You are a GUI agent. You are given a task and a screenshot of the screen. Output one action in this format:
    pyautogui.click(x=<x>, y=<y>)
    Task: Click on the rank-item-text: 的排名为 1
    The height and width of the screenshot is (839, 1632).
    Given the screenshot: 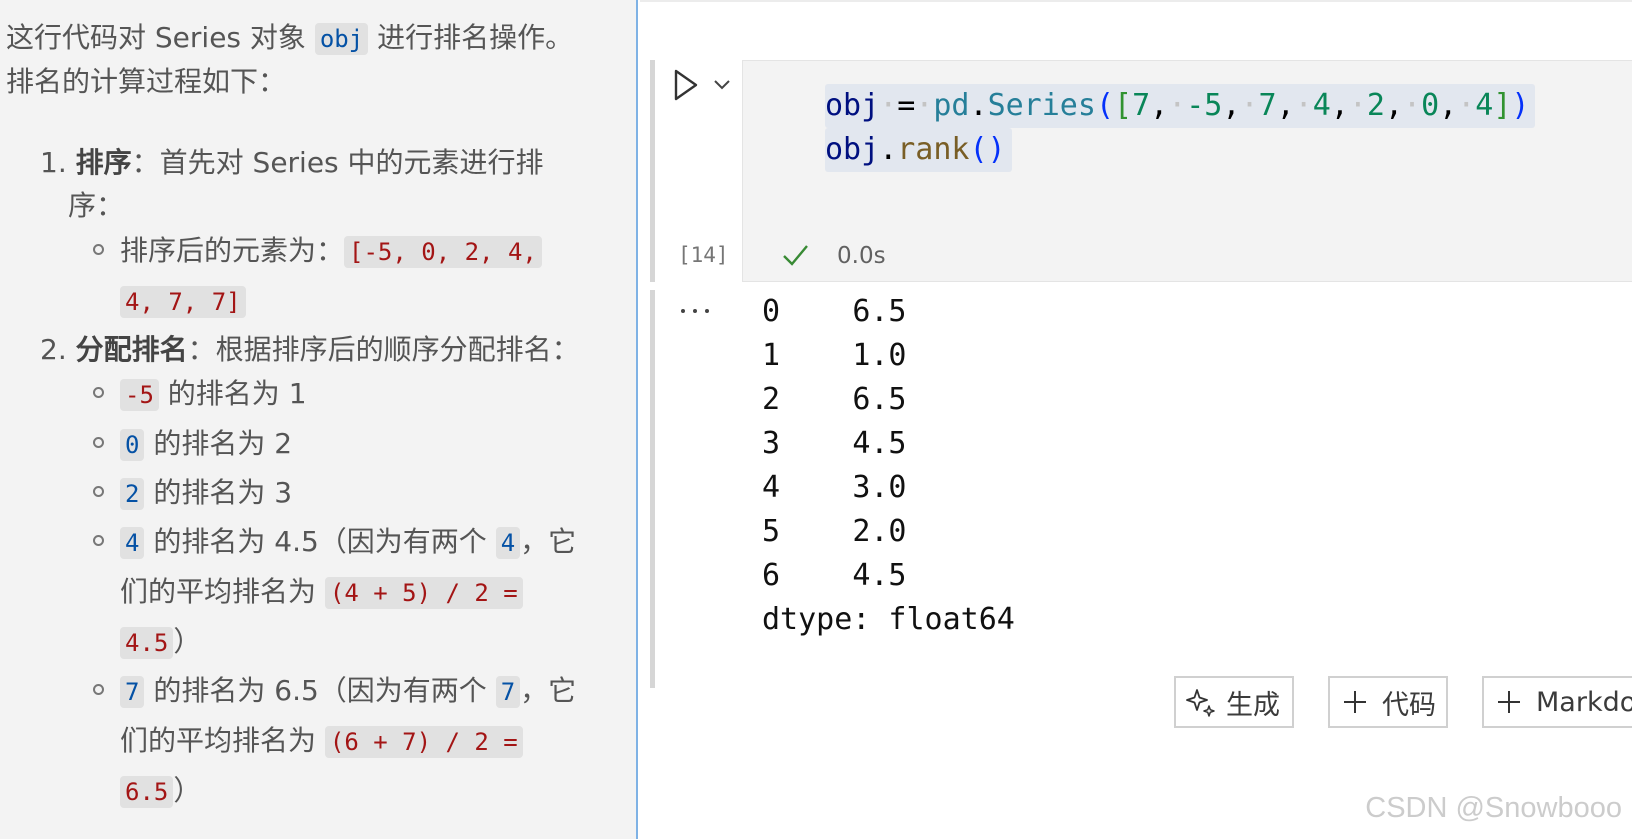 What is the action you would take?
    pyautogui.click(x=232, y=393)
    